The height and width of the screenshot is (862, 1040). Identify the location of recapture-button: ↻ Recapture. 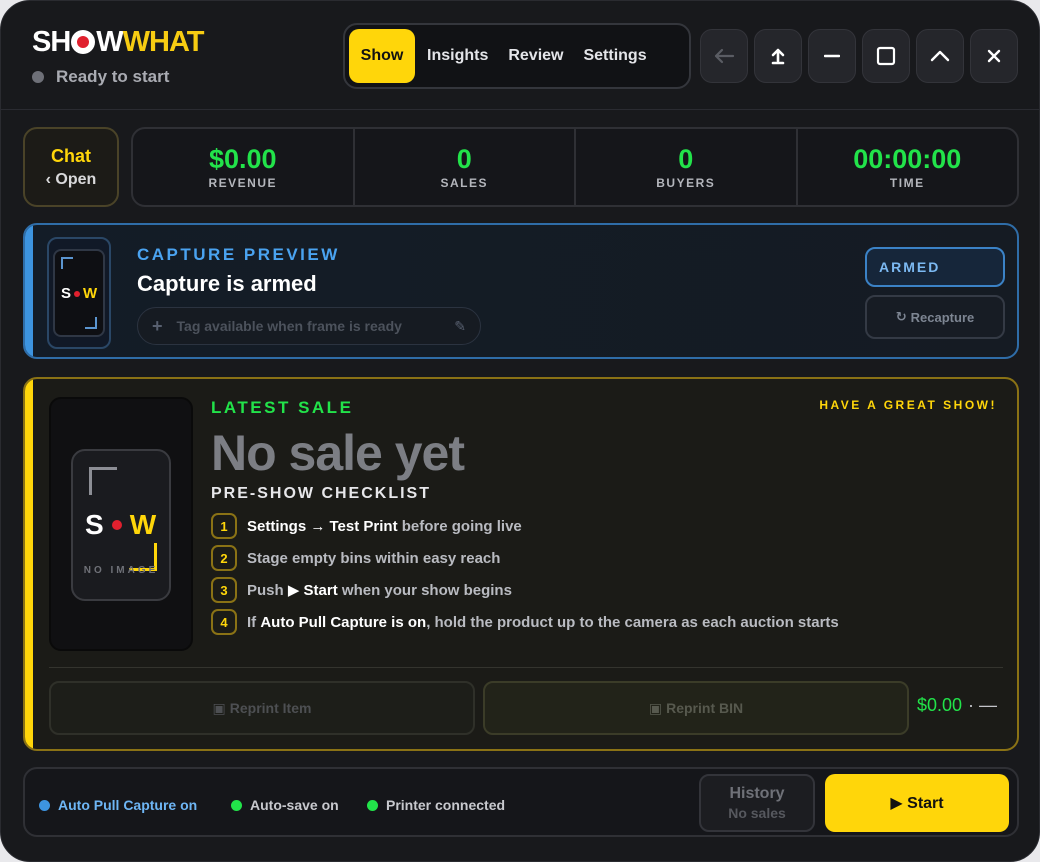
(935, 317).